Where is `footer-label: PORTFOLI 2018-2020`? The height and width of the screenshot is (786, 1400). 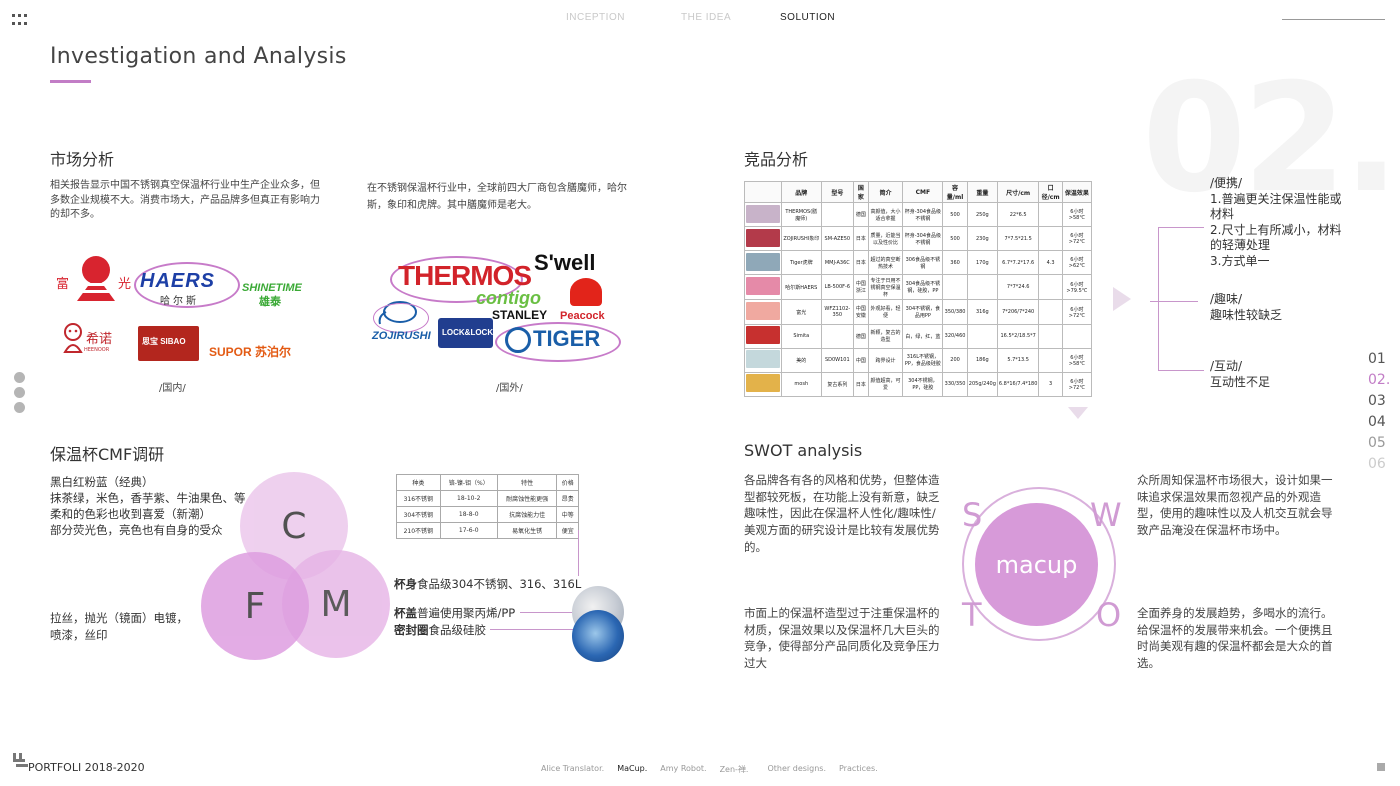
footer-label: PORTFOLI 2018-2020 is located at coordinates (86, 767).